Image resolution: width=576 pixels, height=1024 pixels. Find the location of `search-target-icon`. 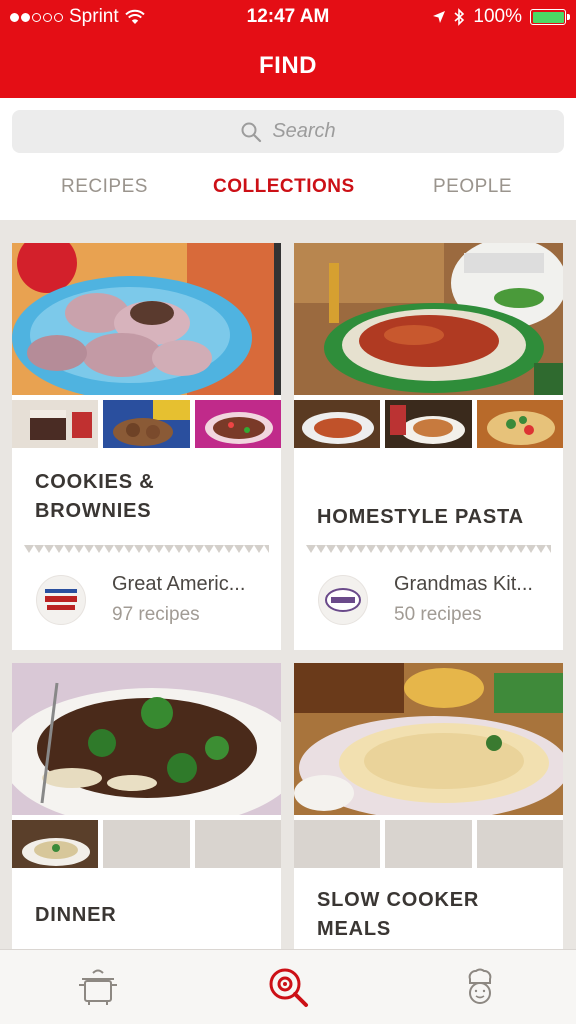

search-target-icon is located at coordinates (288, 987).